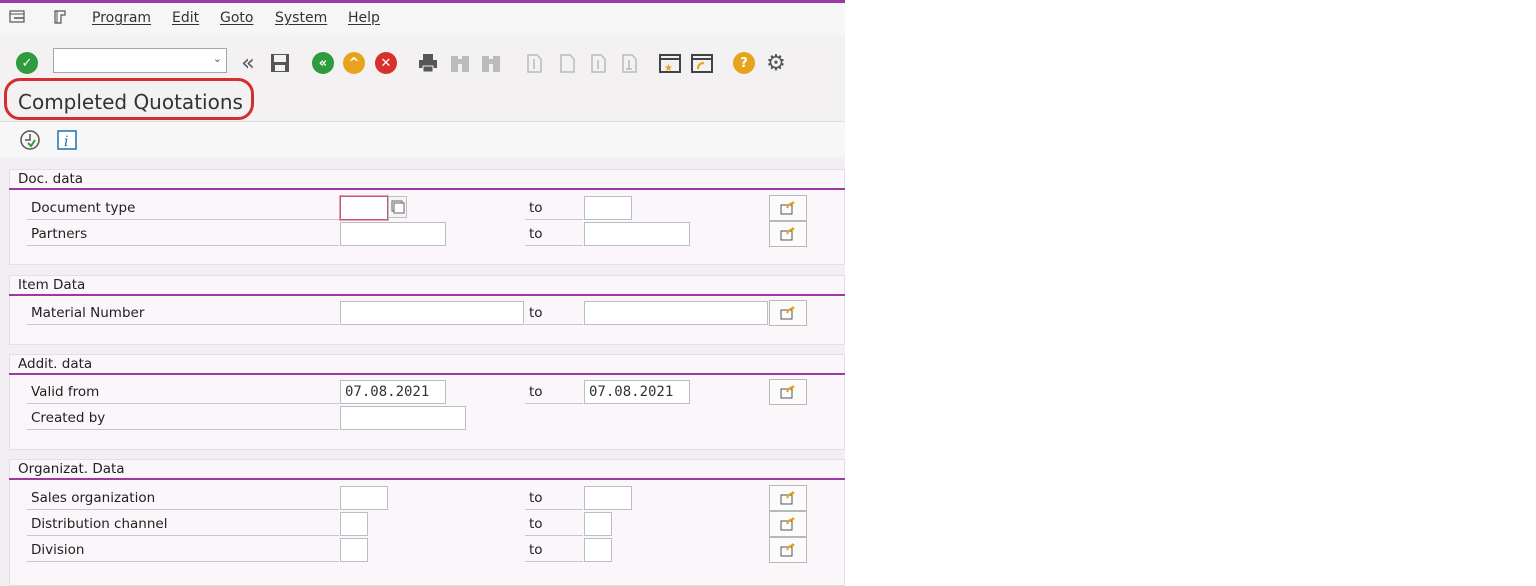 The height and width of the screenshot is (586, 1536). What do you see at coordinates (236, 18) in the screenshot?
I see `menu-goto: Goto` at bounding box center [236, 18].